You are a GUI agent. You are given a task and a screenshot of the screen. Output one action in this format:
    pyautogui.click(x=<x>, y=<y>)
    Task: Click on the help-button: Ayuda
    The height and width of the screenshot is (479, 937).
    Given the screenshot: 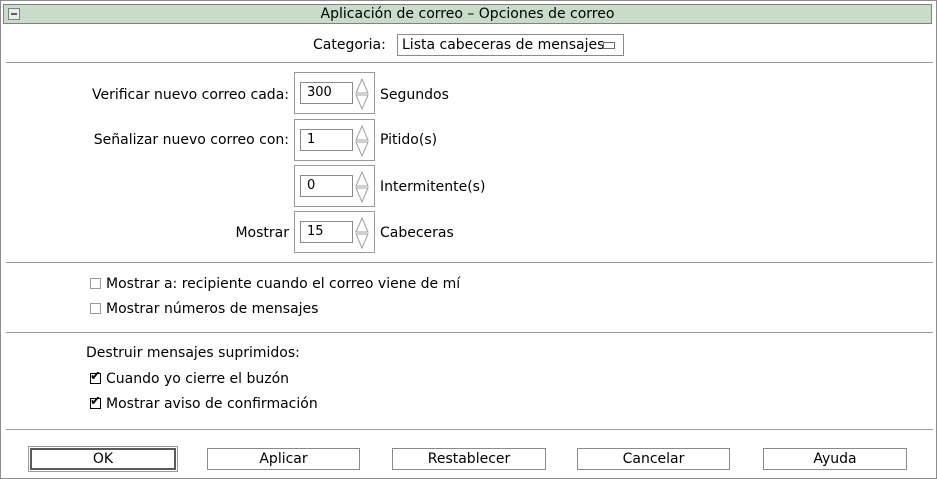 What is the action you would take?
    pyautogui.click(x=835, y=459)
    